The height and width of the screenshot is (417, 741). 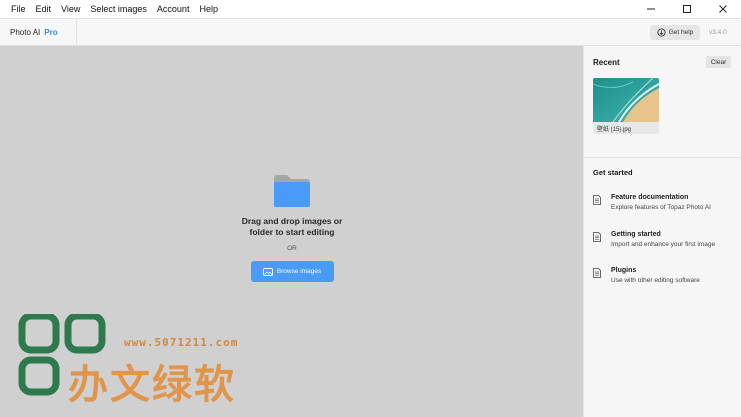 I want to click on menu-file: File, so click(x=18, y=9).